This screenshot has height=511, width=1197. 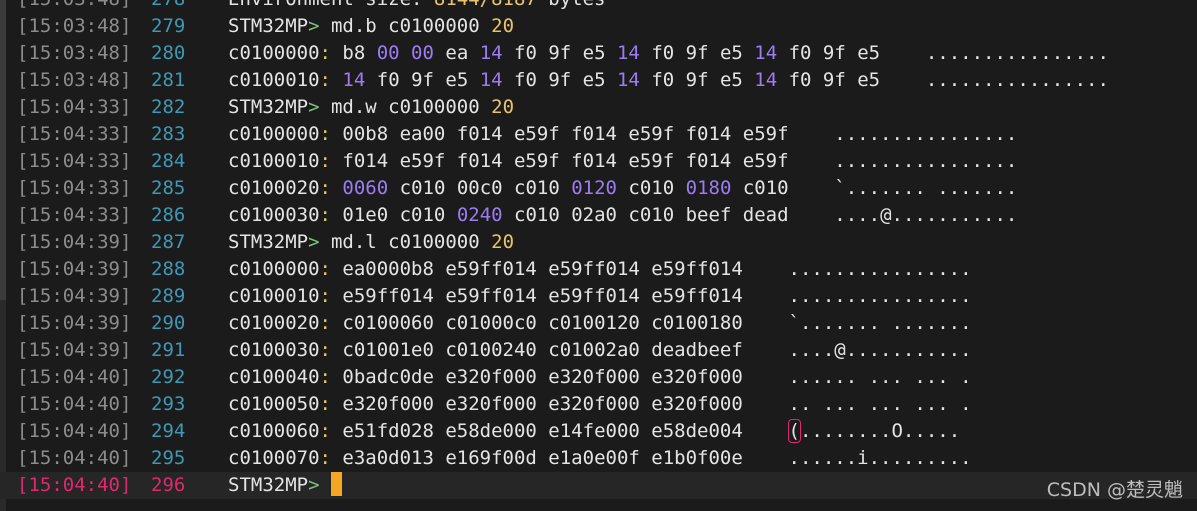 I want to click on text-segment: e51fd028 e58de000 e14fe000 e58de004, so click(x=559, y=431).